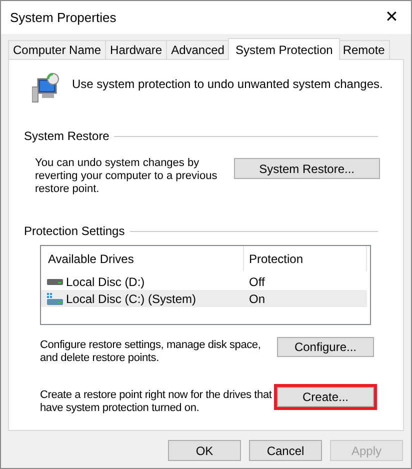 This screenshot has width=412, height=469. Describe the element at coordinates (46, 88) in the screenshot. I see `computer-restore-icon` at that location.